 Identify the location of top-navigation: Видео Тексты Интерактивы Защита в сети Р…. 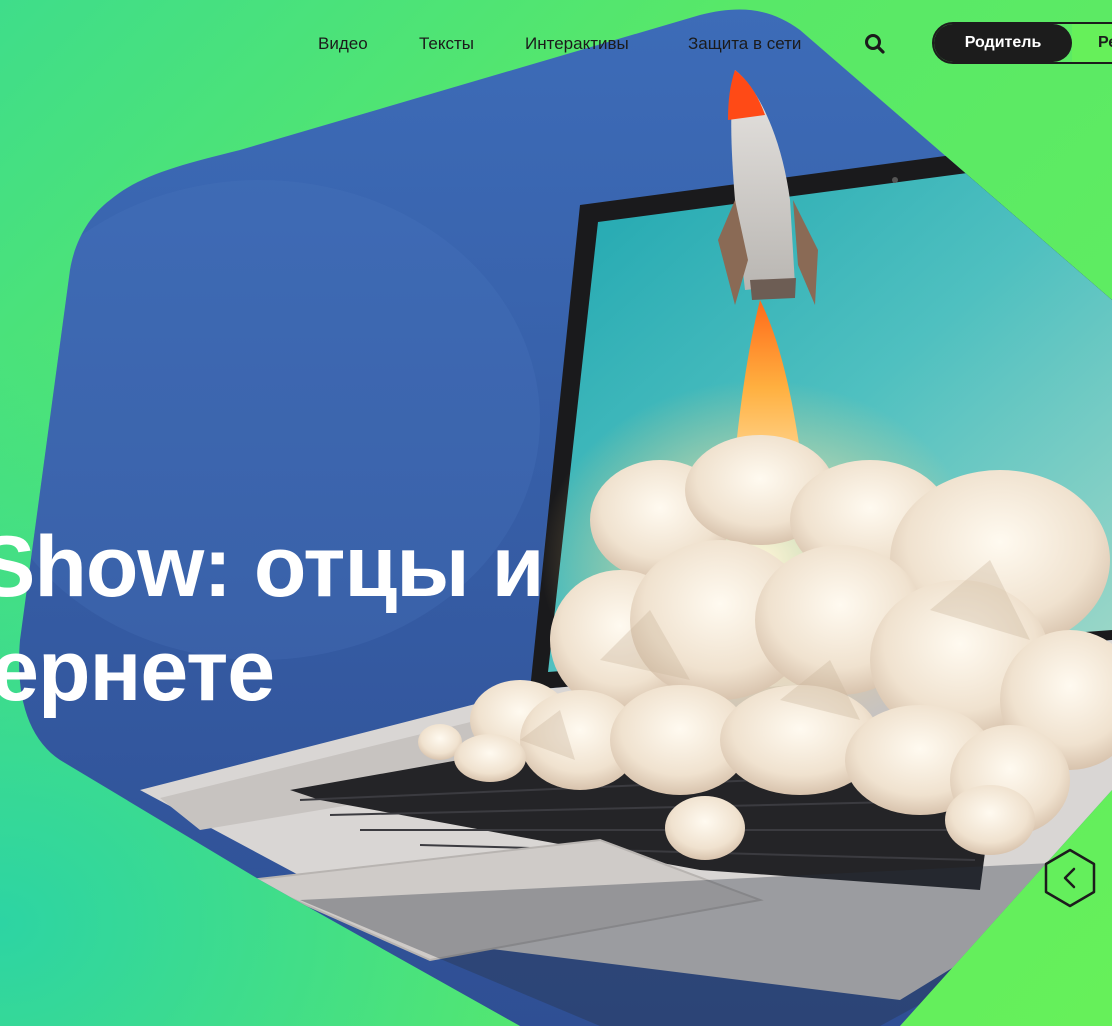
(556, 44).